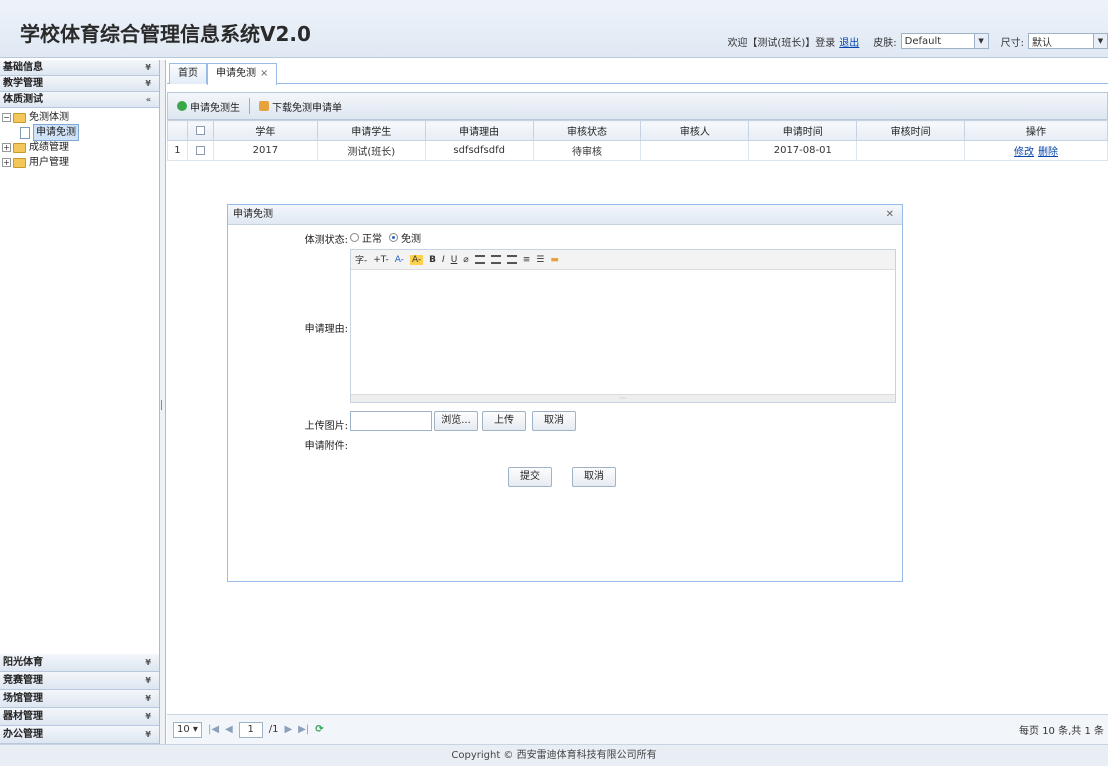 This screenshot has height=766, width=1108. I want to click on italic-button: I, so click(443, 260).